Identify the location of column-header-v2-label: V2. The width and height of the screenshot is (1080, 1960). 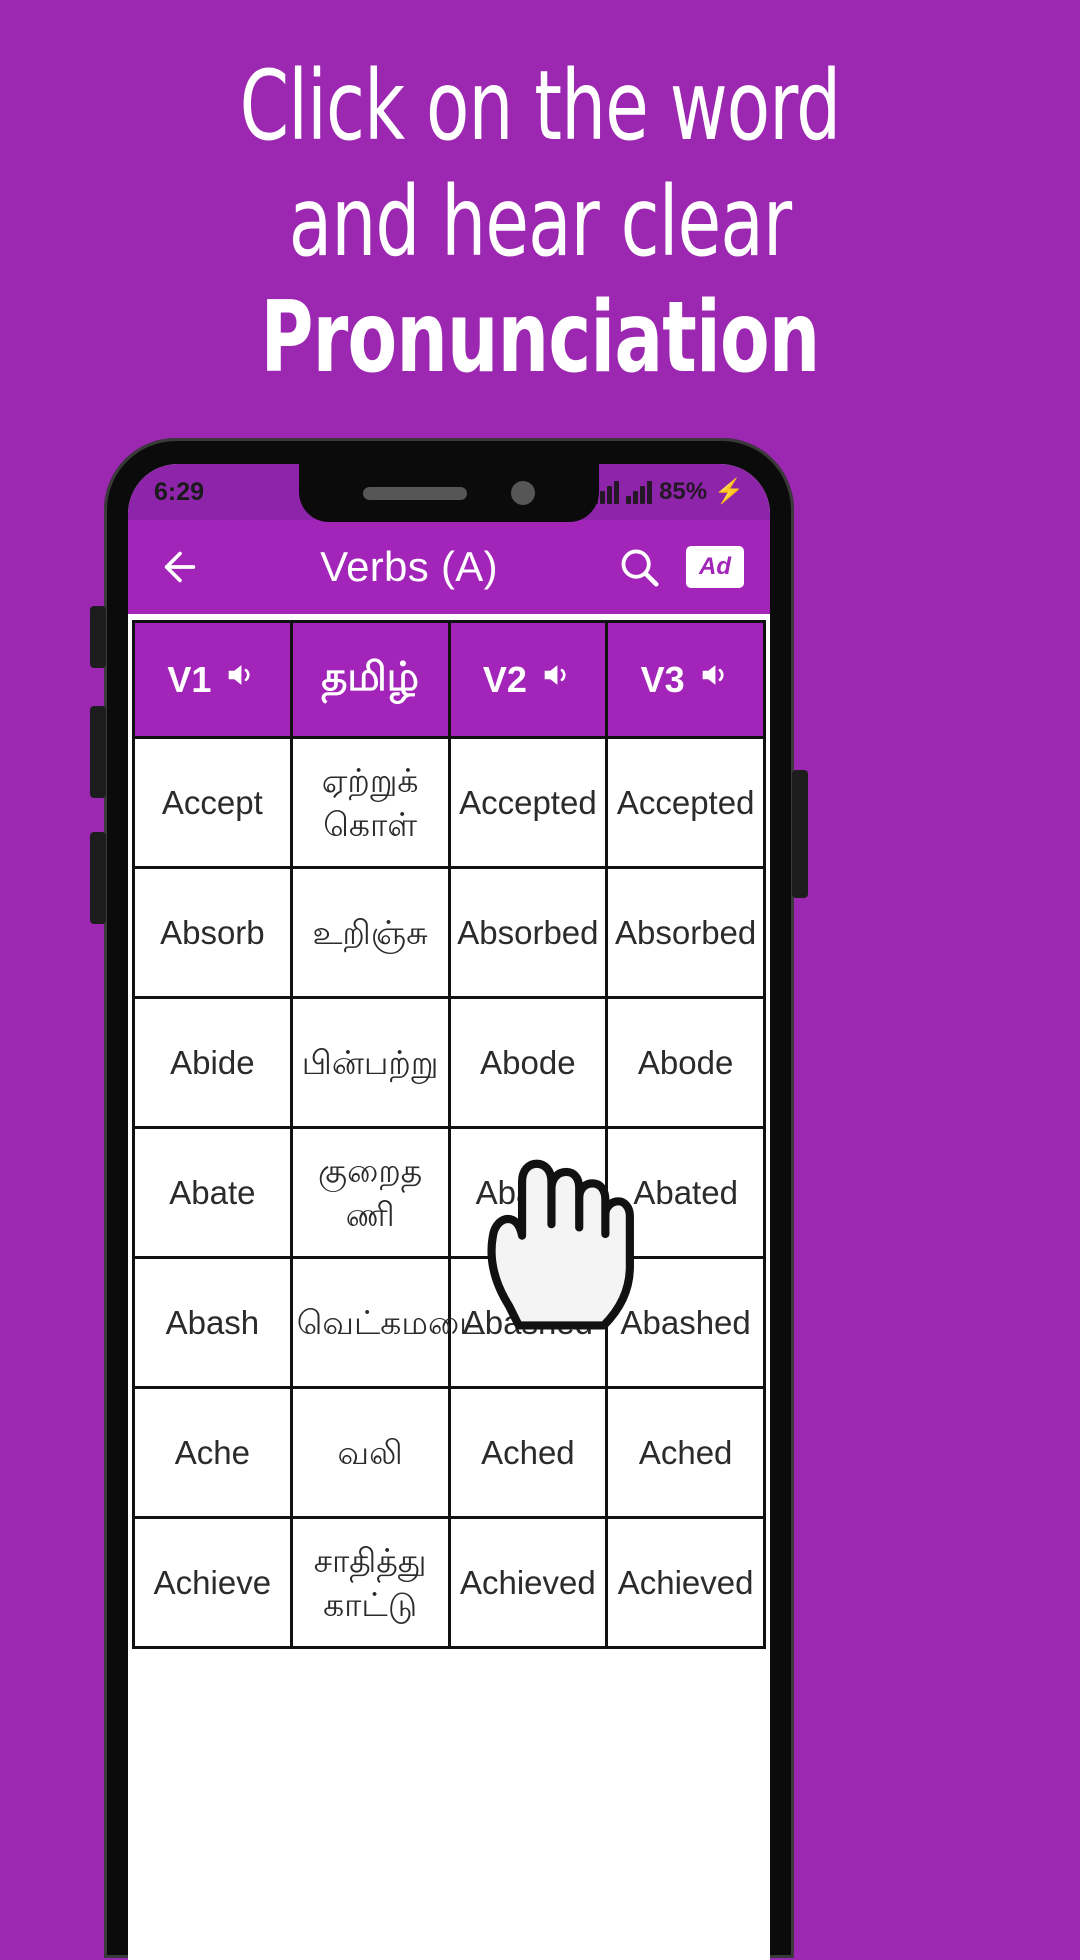
(504, 679).